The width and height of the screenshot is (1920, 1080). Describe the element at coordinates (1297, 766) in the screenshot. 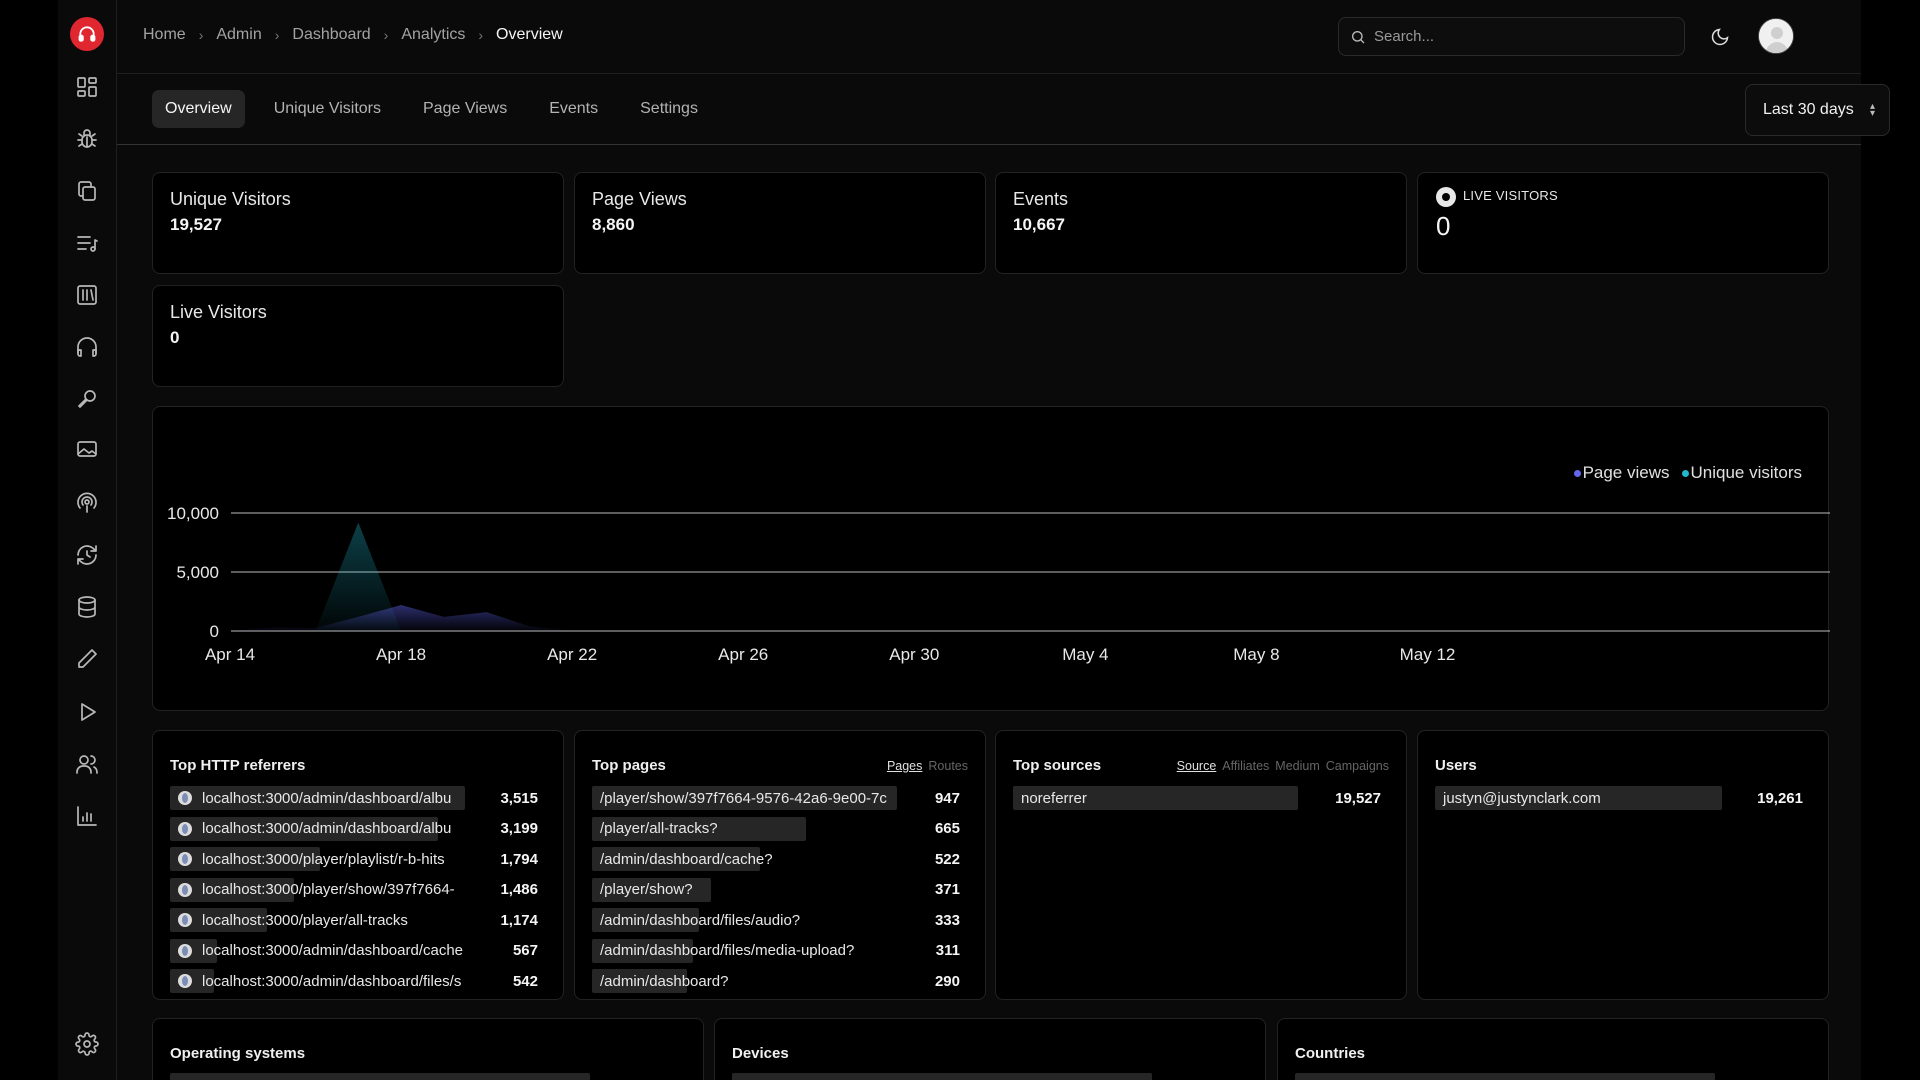

I see `tab-medium: Medium` at that location.